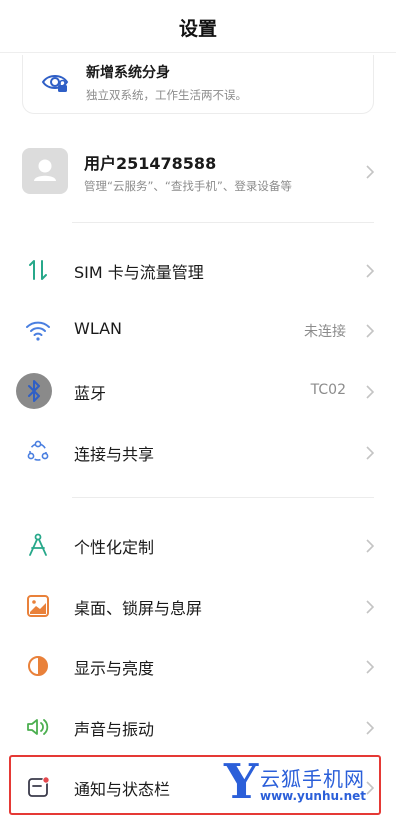  Describe the element at coordinates (198, 545) in the screenshot. I see `settings-item-personalize: 个性化定制` at that location.